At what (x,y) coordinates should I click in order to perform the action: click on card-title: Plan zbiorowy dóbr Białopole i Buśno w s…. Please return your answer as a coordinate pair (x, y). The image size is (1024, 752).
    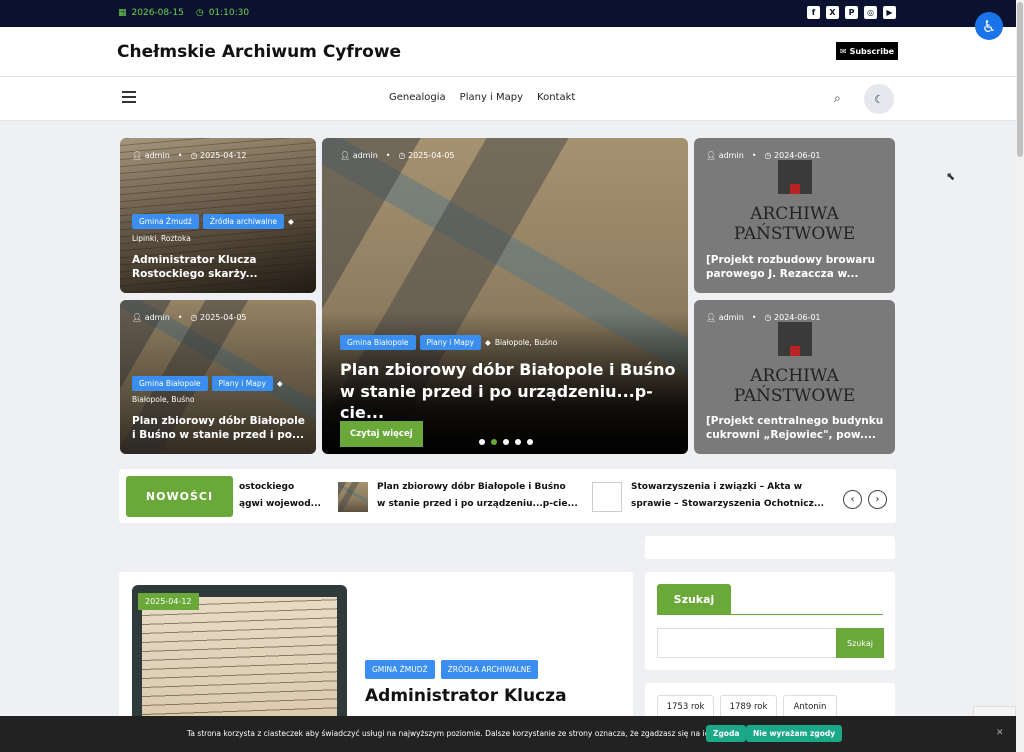
    Looking at the image, I should click on (222, 428).